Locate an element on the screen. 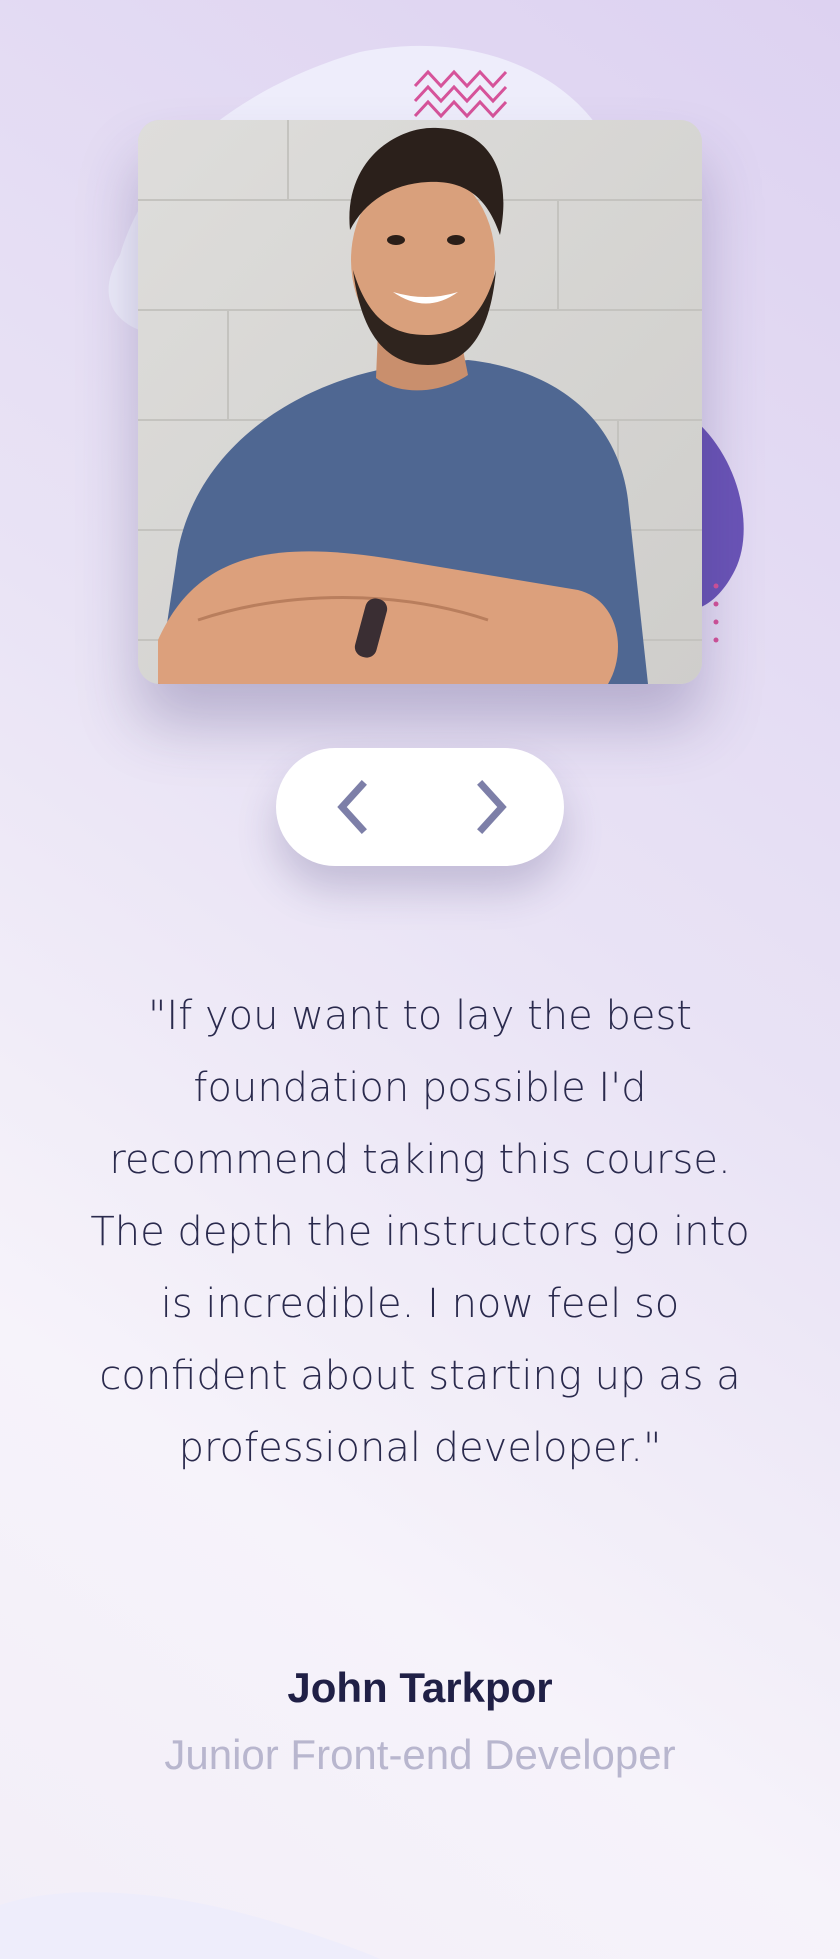 This screenshot has height=1959, width=840. chevron-right-icon is located at coordinates (492, 807).